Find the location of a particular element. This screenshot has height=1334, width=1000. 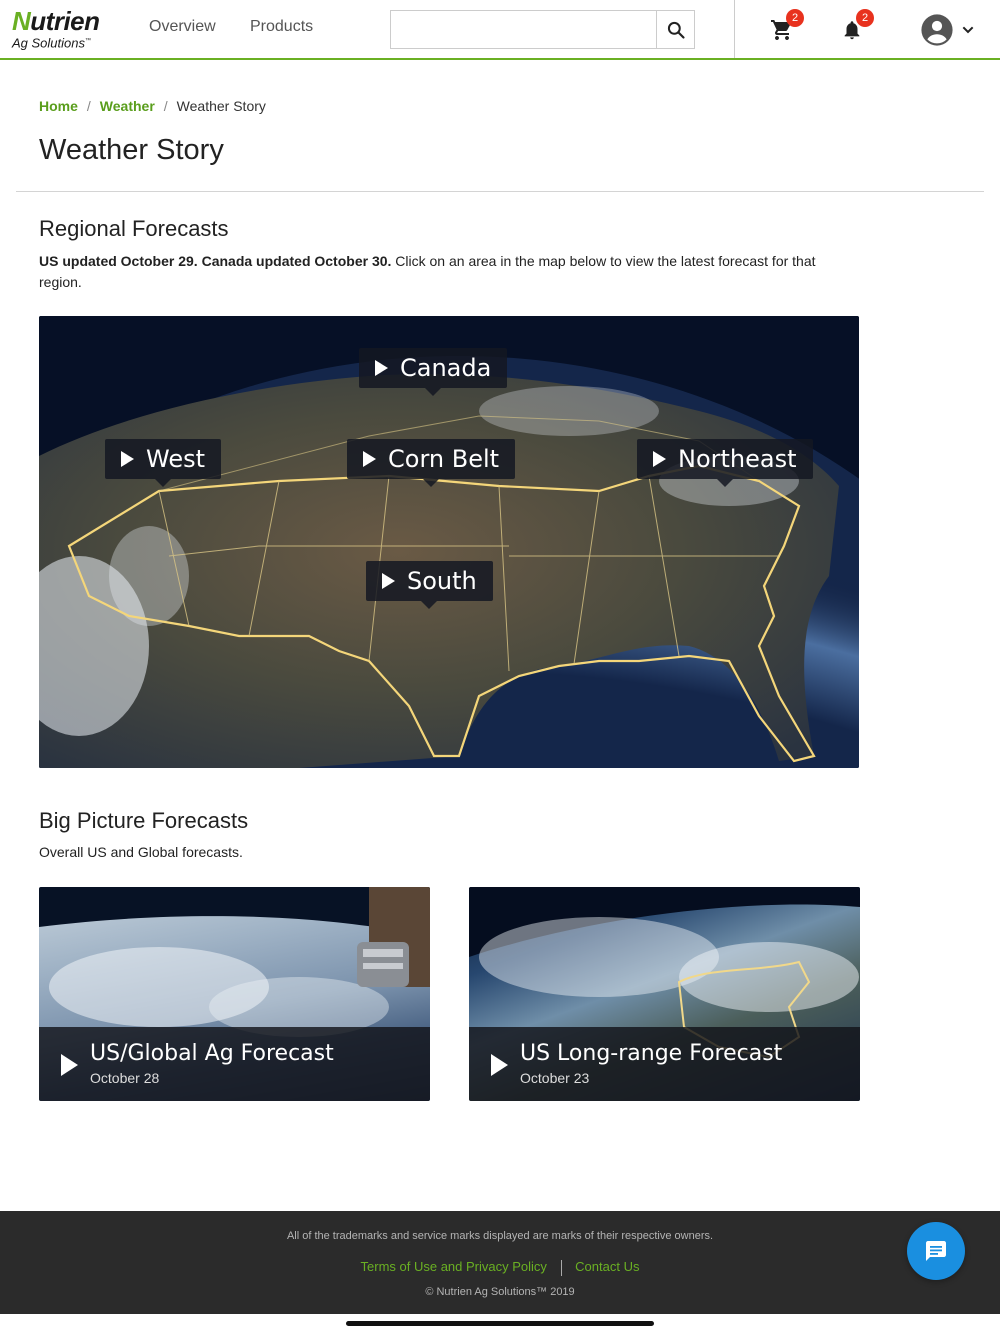

forecast-card-us-global: US/Global Ag Forecast October 28 is located at coordinates (234, 994).